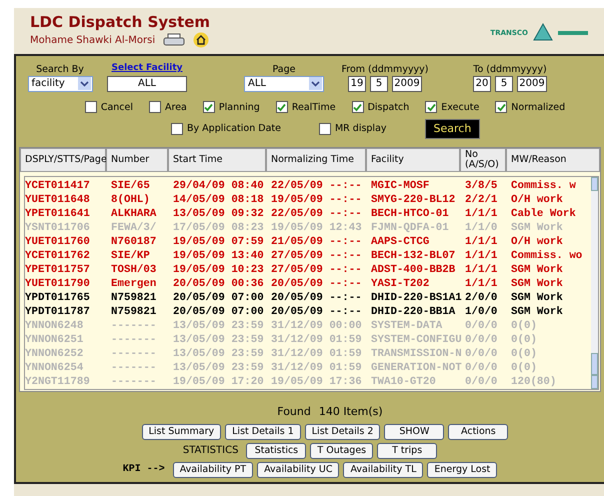 Image resolution: width=604 pixels, height=496 pixels. What do you see at coordinates (543, 33) in the screenshot?
I see `triangle-logo-icon` at bounding box center [543, 33].